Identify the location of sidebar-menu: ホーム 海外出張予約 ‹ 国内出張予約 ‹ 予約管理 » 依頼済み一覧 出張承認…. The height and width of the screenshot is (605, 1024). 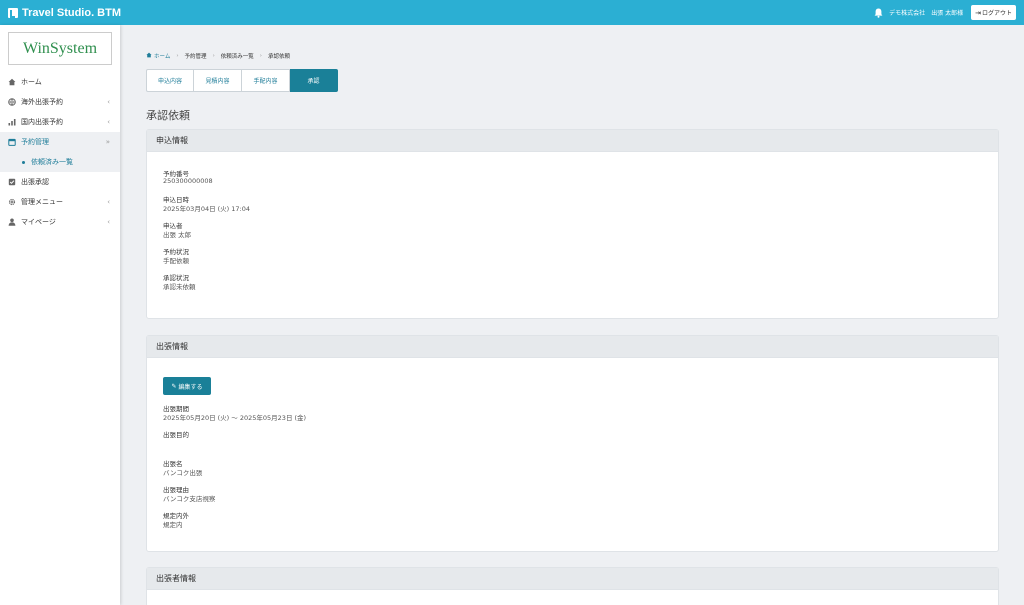
(60, 152).